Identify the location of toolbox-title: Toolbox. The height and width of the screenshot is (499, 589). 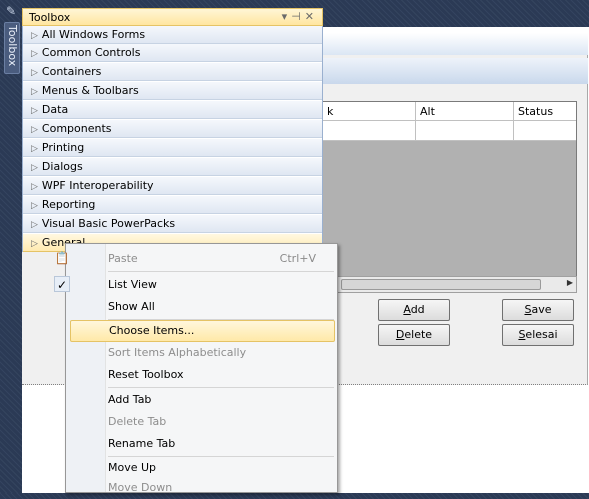
(50, 17).